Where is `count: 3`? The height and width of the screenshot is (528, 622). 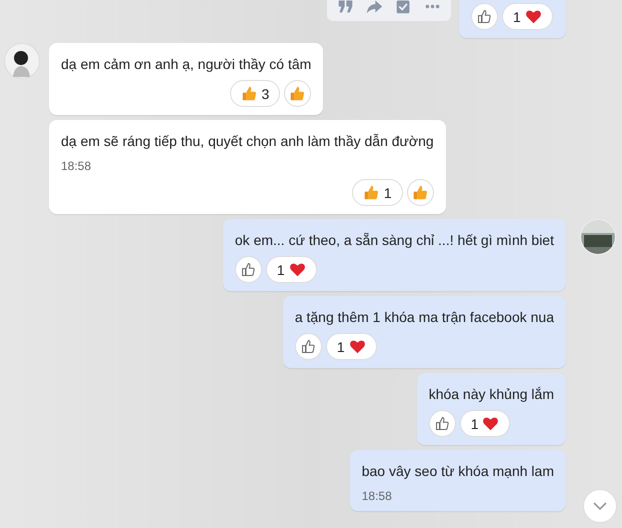 count: 3 is located at coordinates (266, 94).